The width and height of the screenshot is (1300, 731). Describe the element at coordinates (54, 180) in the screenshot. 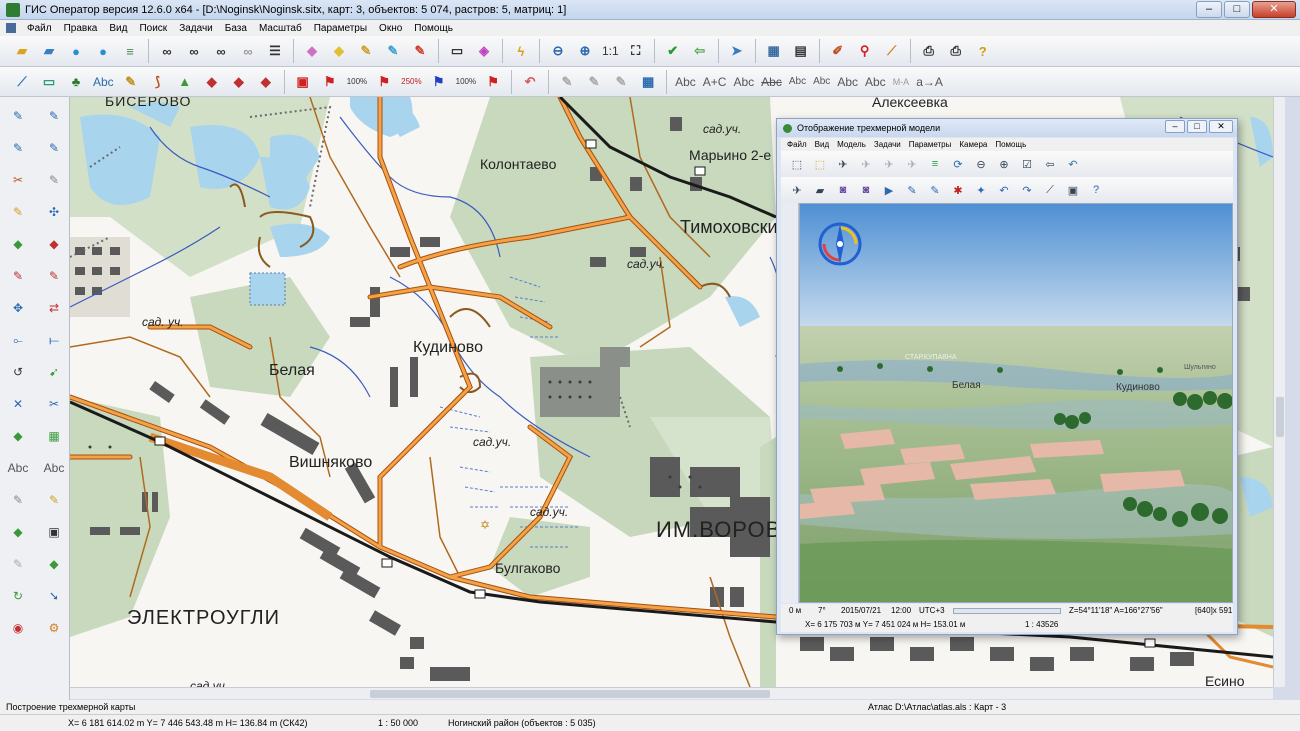

I see `pen-gray-icon: ✎` at that location.